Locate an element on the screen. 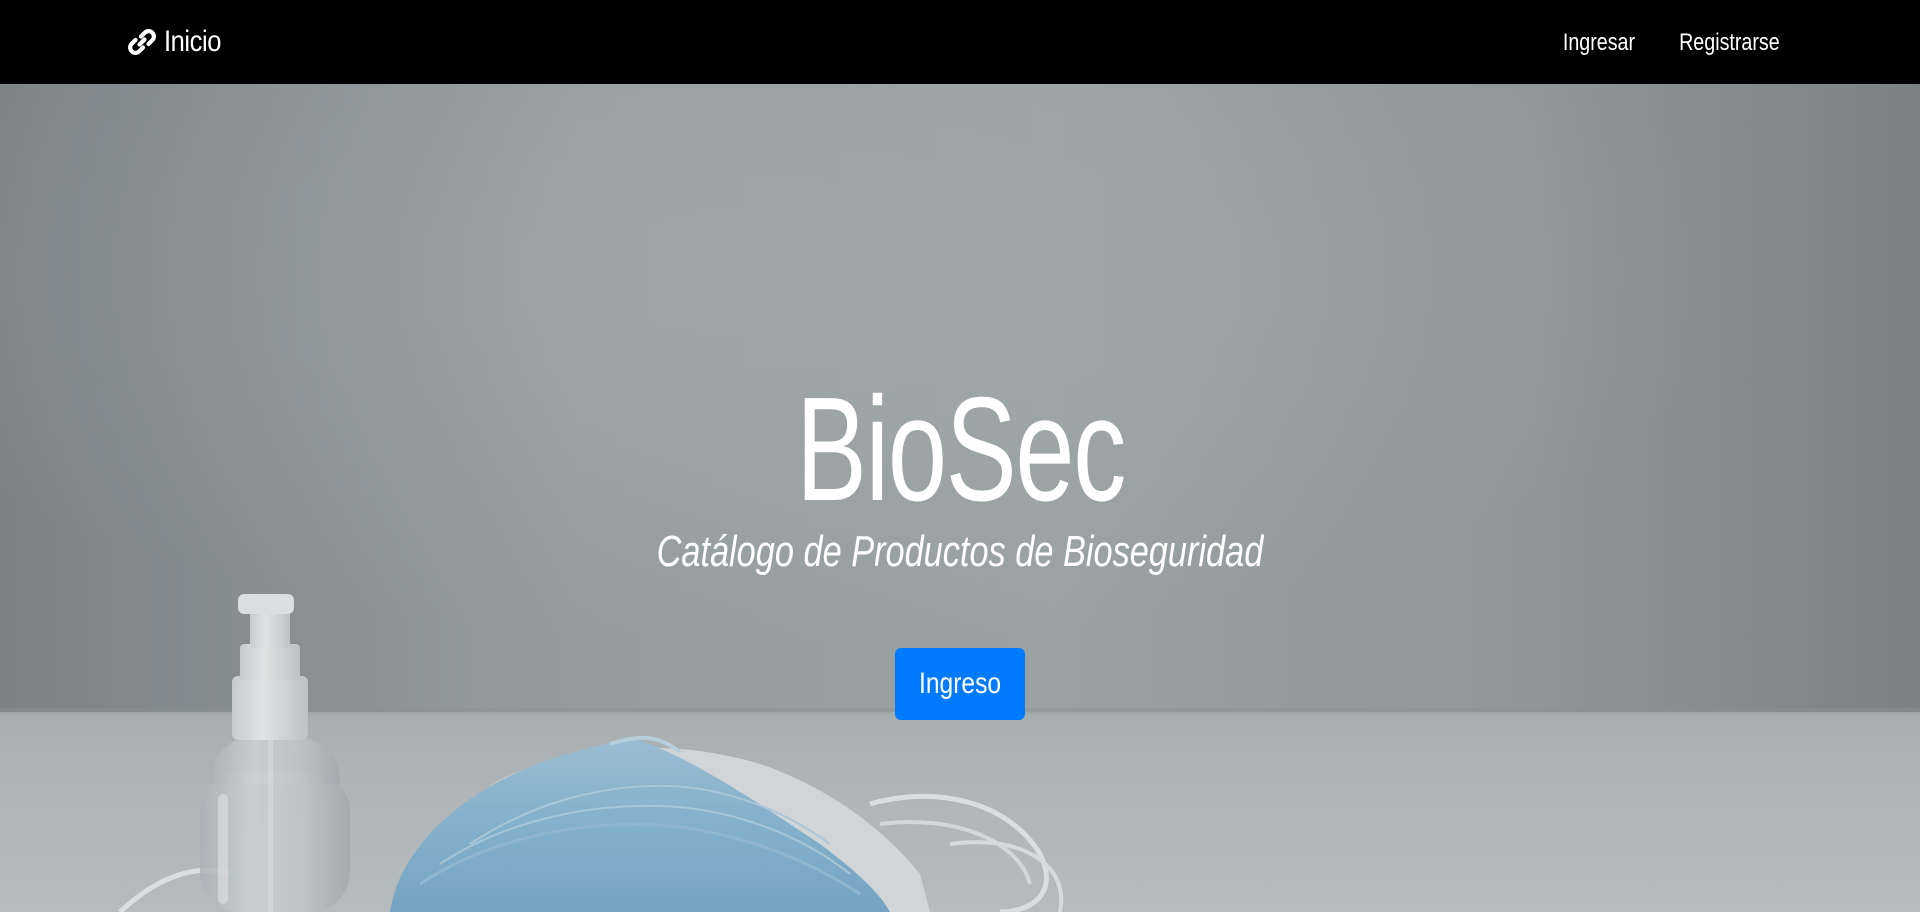 The image size is (1920, 912). link-icon is located at coordinates (142, 42).